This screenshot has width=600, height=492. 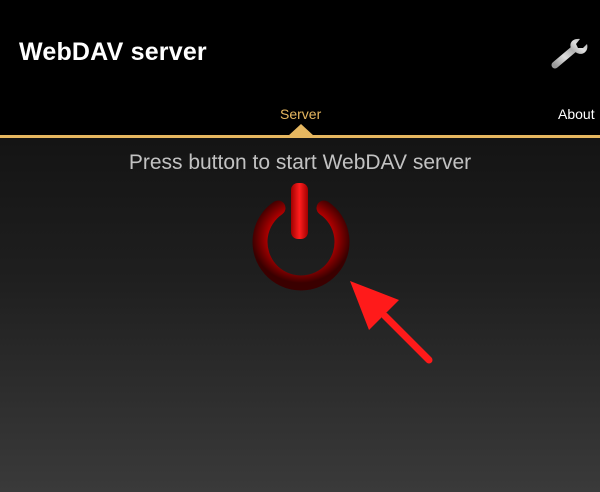 I want to click on red-arrow-icon, so click(x=391, y=324).